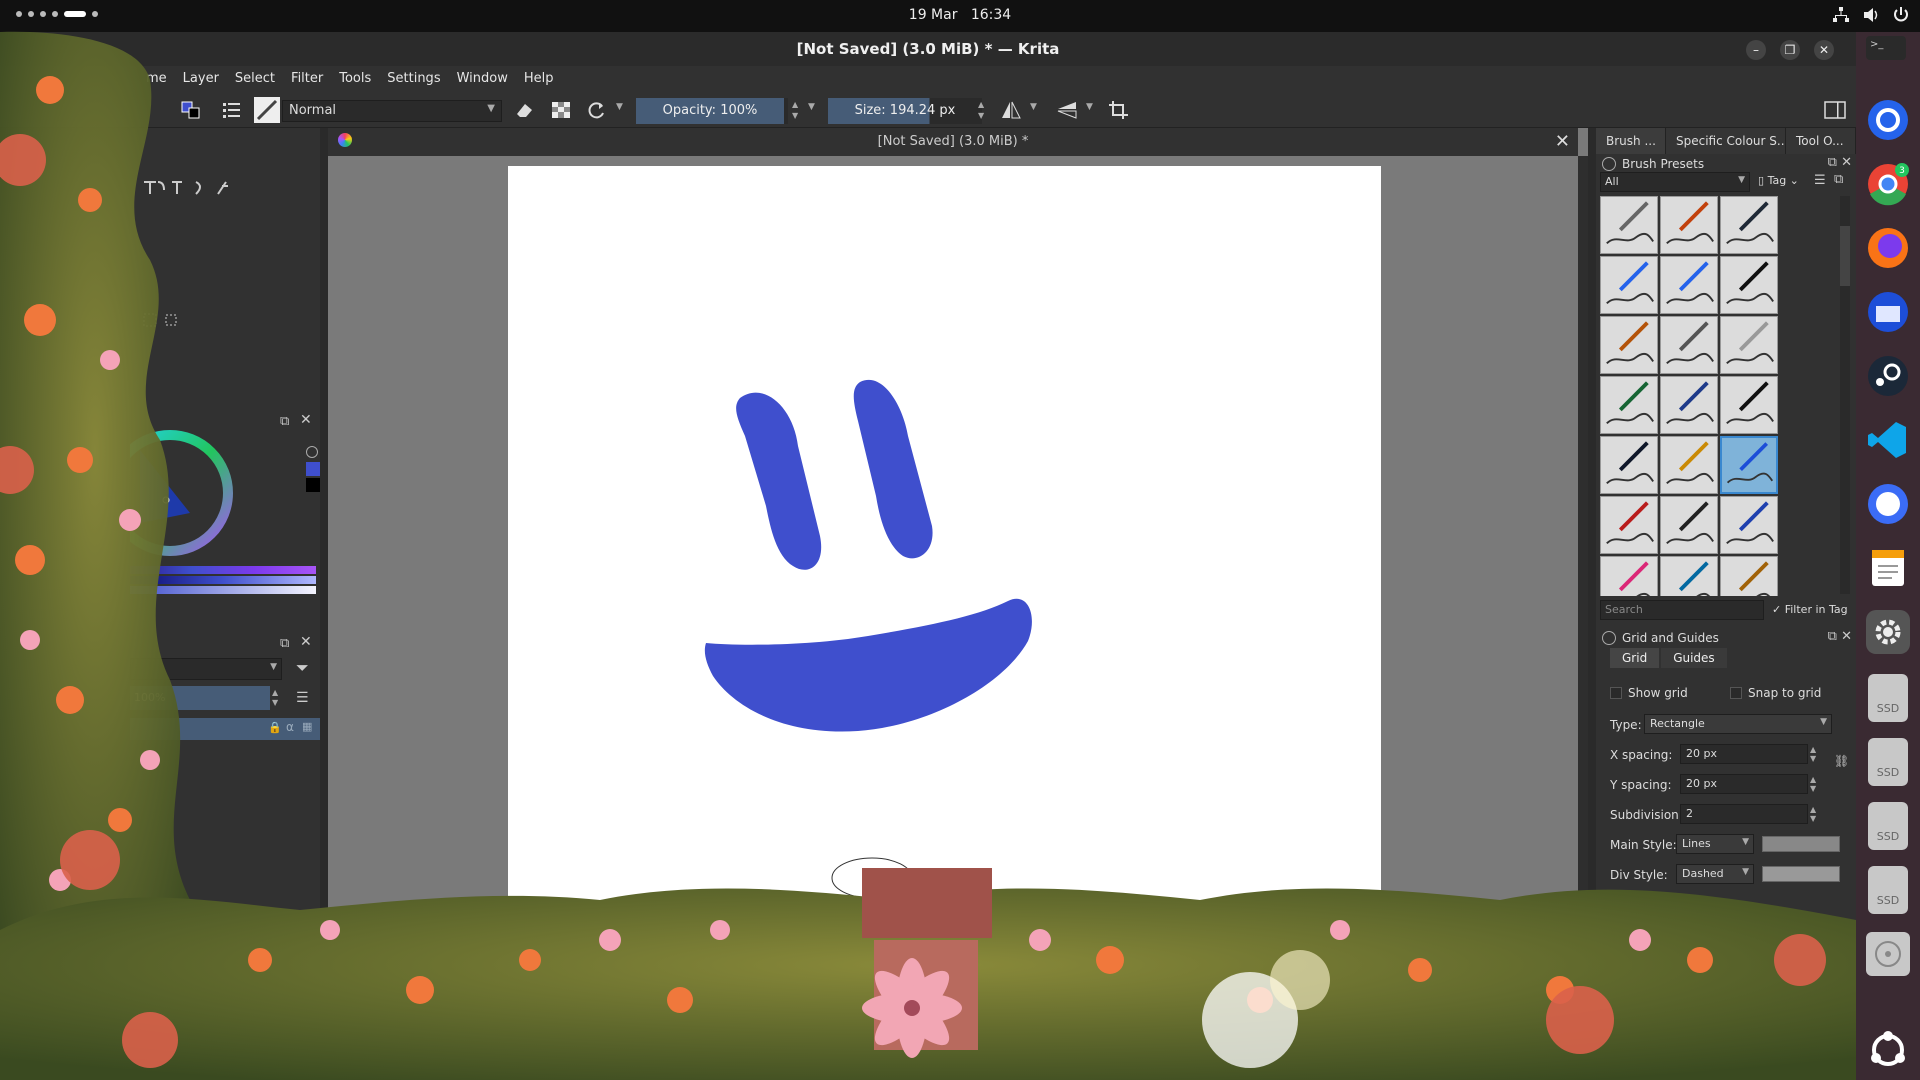 This screenshot has width=1920, height=1080. What do you see at coordinates (1845, 395) in the screenshot?
I see `preset-scrollbar` at bounding box center [1845, 395].